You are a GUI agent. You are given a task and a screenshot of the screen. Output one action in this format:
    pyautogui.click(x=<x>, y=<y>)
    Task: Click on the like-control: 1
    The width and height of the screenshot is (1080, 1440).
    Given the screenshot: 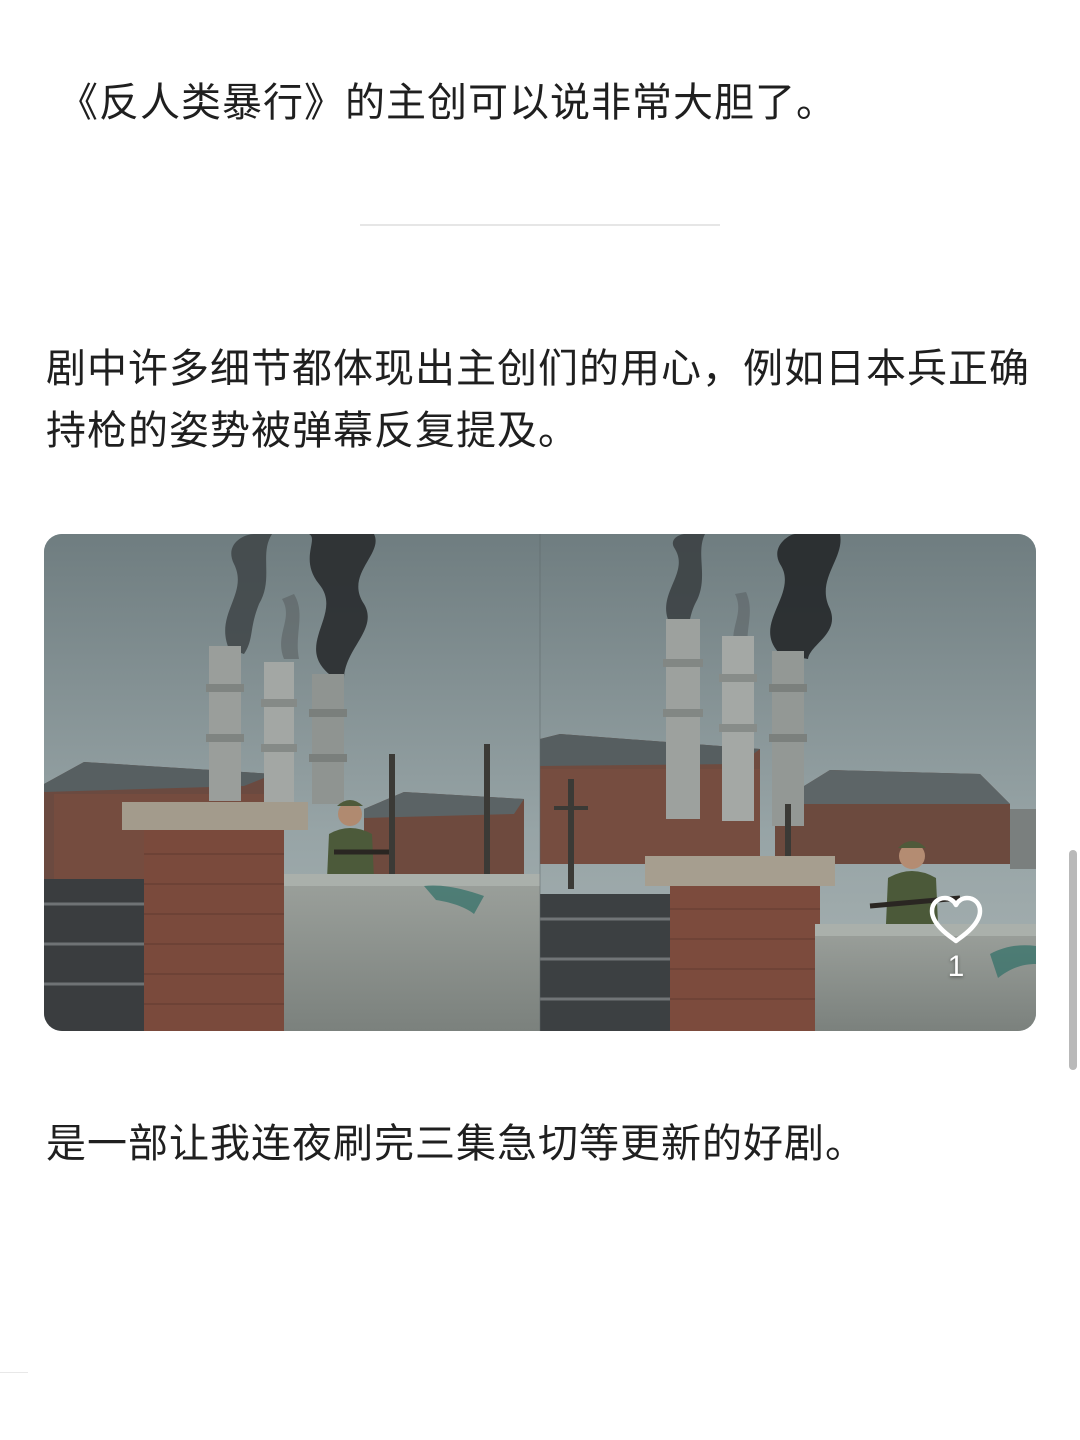 What is the action you would take?
    pyautogui.click(x=956, y=939)
    